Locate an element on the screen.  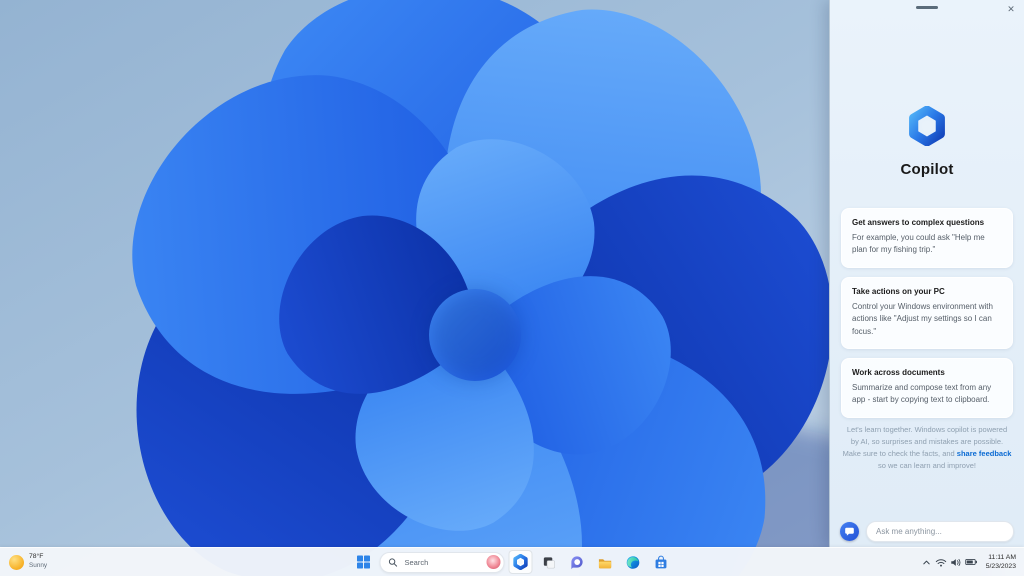
start-button is located at coordinates (364, 562).